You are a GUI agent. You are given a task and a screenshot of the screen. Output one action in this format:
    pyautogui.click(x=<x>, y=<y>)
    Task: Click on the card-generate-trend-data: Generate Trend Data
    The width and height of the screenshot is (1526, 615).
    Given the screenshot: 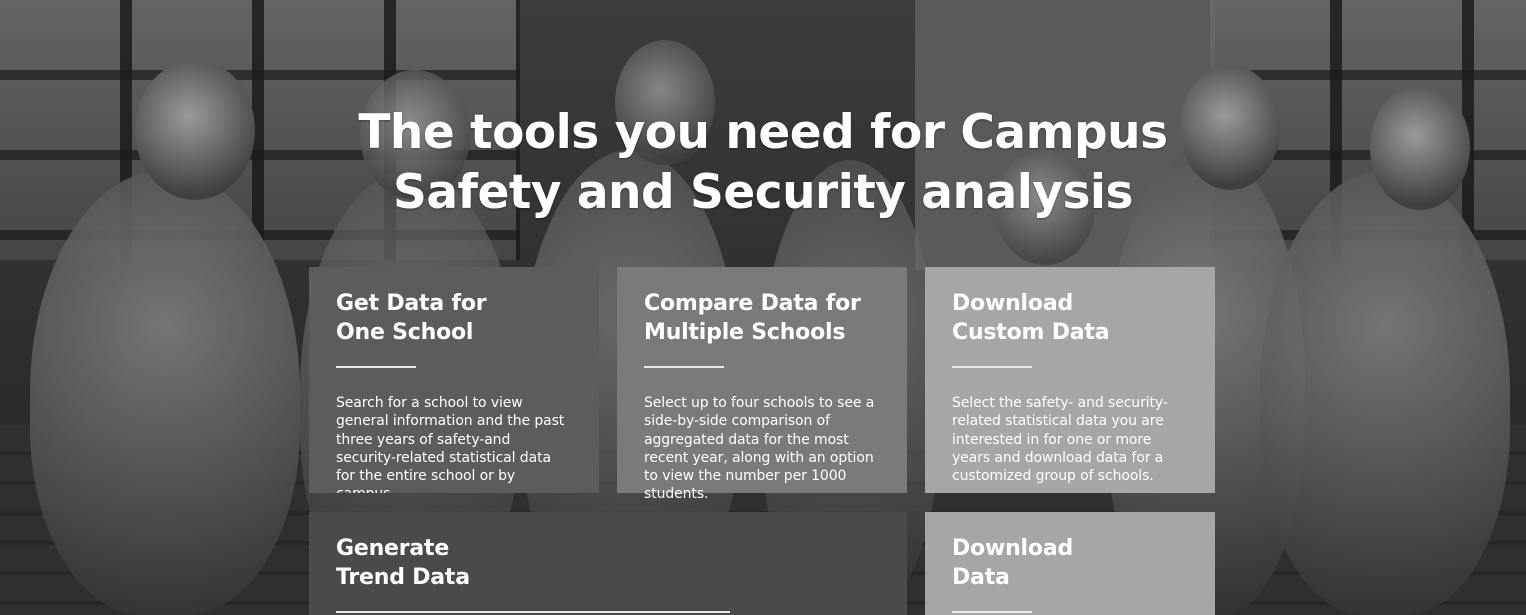 What is the action you would take?
    pyautogui.click(x=608, y=563)
    